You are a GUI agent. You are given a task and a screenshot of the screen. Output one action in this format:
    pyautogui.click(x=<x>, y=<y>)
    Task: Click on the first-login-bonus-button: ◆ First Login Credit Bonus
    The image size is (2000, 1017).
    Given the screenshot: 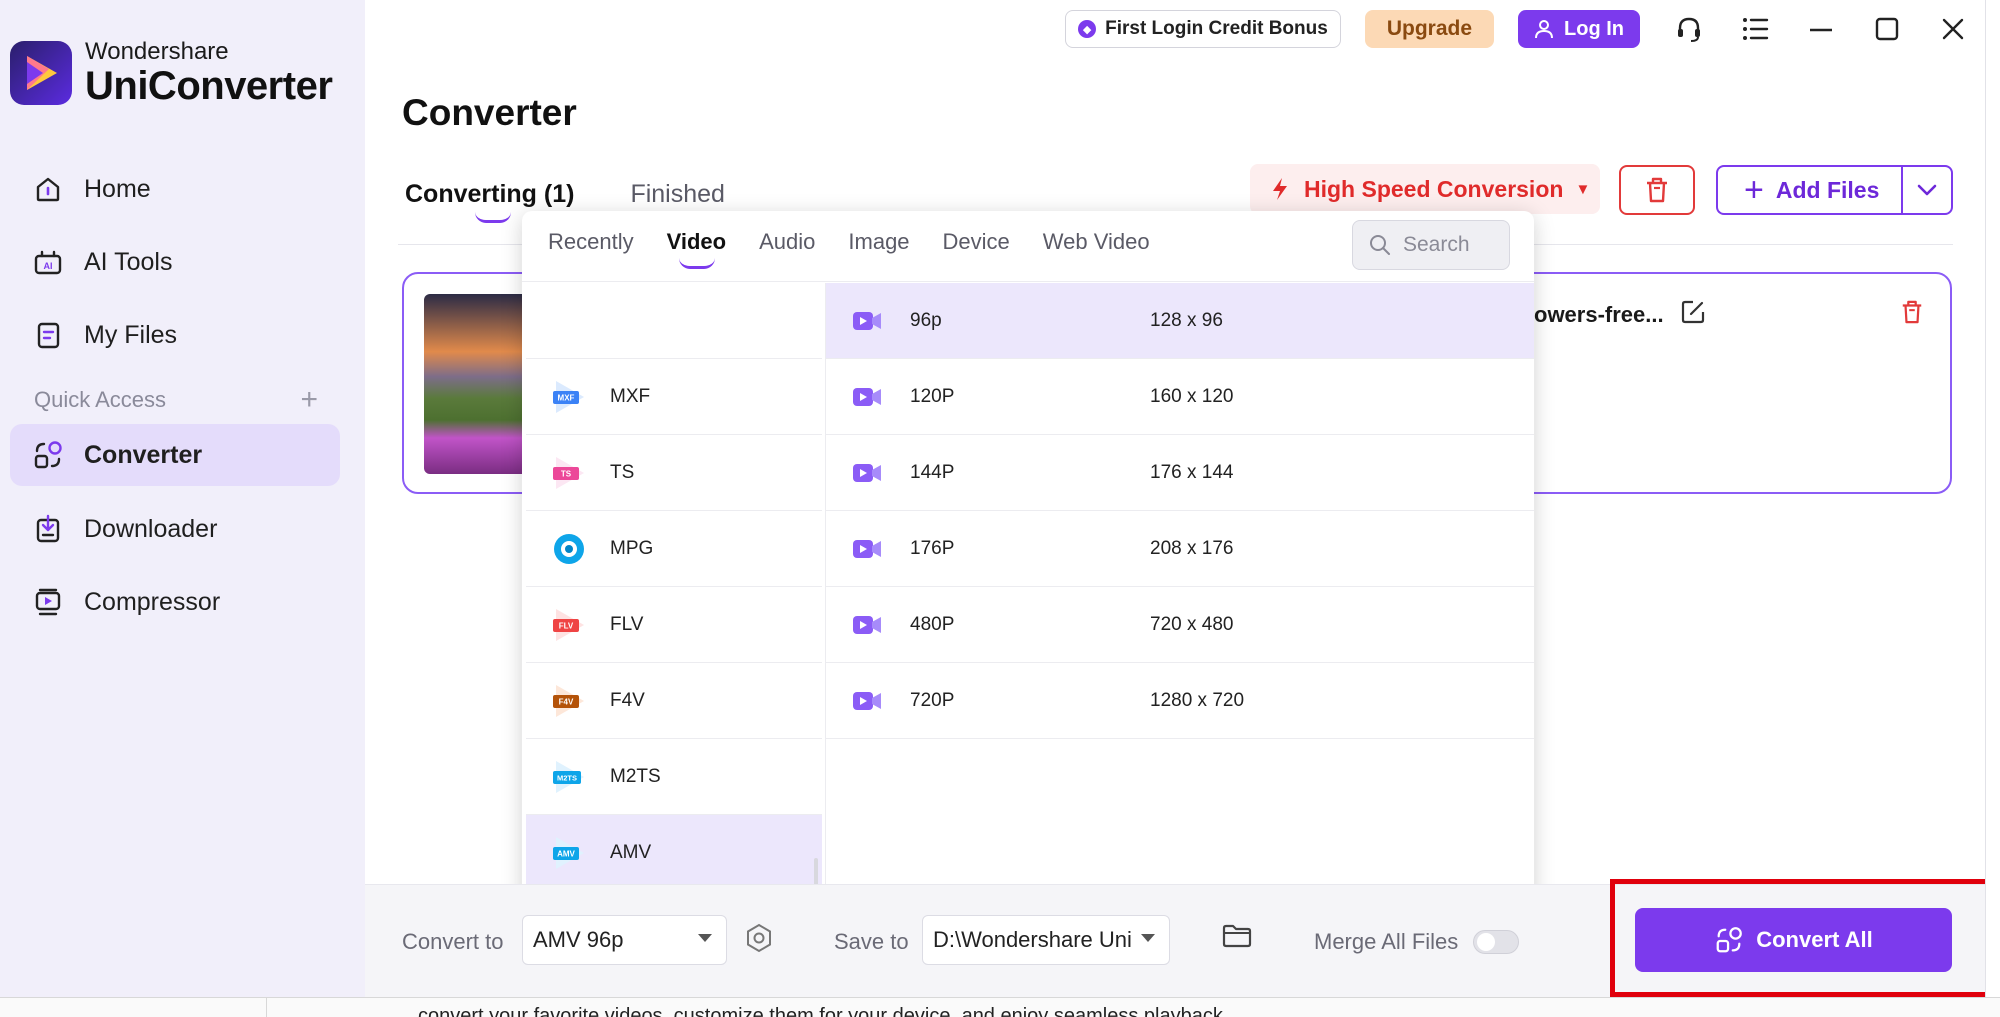 What is the action you would take?
    pyautogui.click(x=1203, y=29)
    